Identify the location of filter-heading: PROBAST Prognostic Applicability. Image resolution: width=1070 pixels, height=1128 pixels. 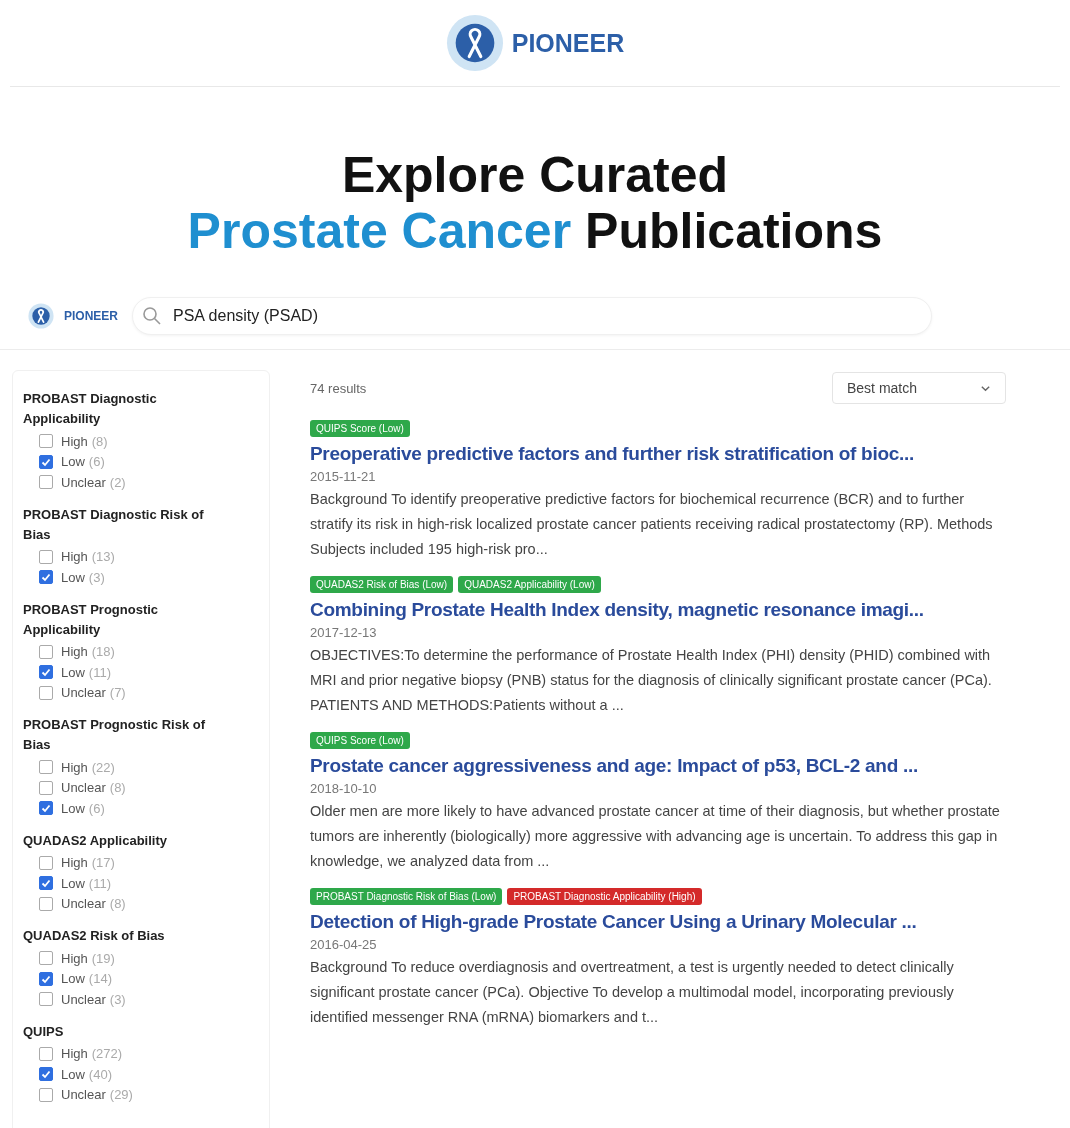
(91, 619).